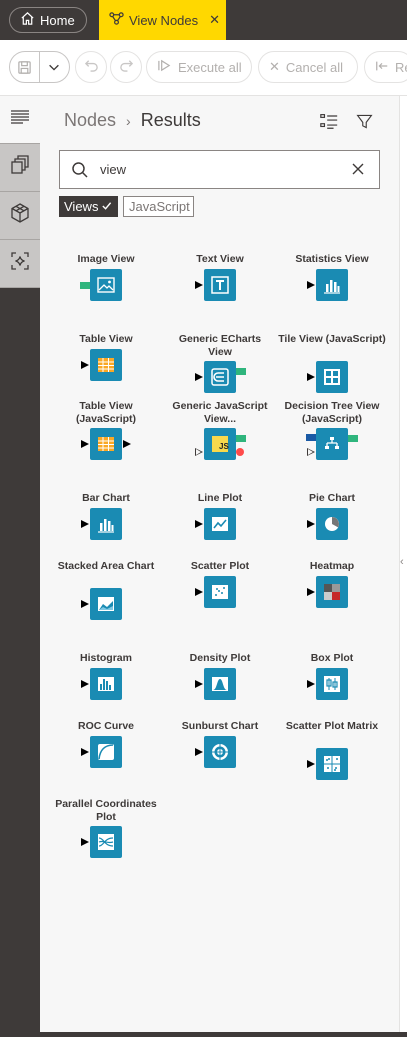 The image size is (407, 1037). I want to click on node-tile: Decision Tree View (JavaScript), so click(332, 440).